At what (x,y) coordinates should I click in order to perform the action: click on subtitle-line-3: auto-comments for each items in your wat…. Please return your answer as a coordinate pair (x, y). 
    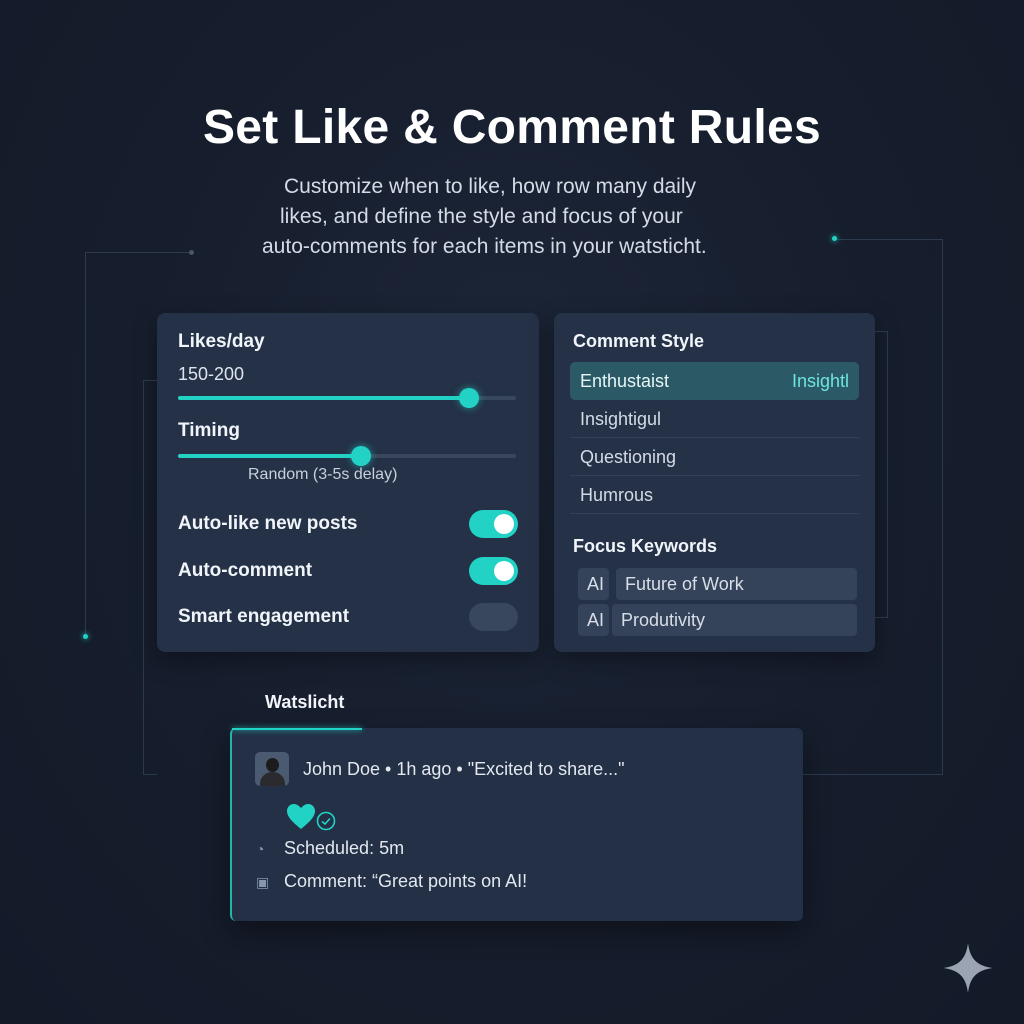
    Looking at the image, I should click on (484, 246).